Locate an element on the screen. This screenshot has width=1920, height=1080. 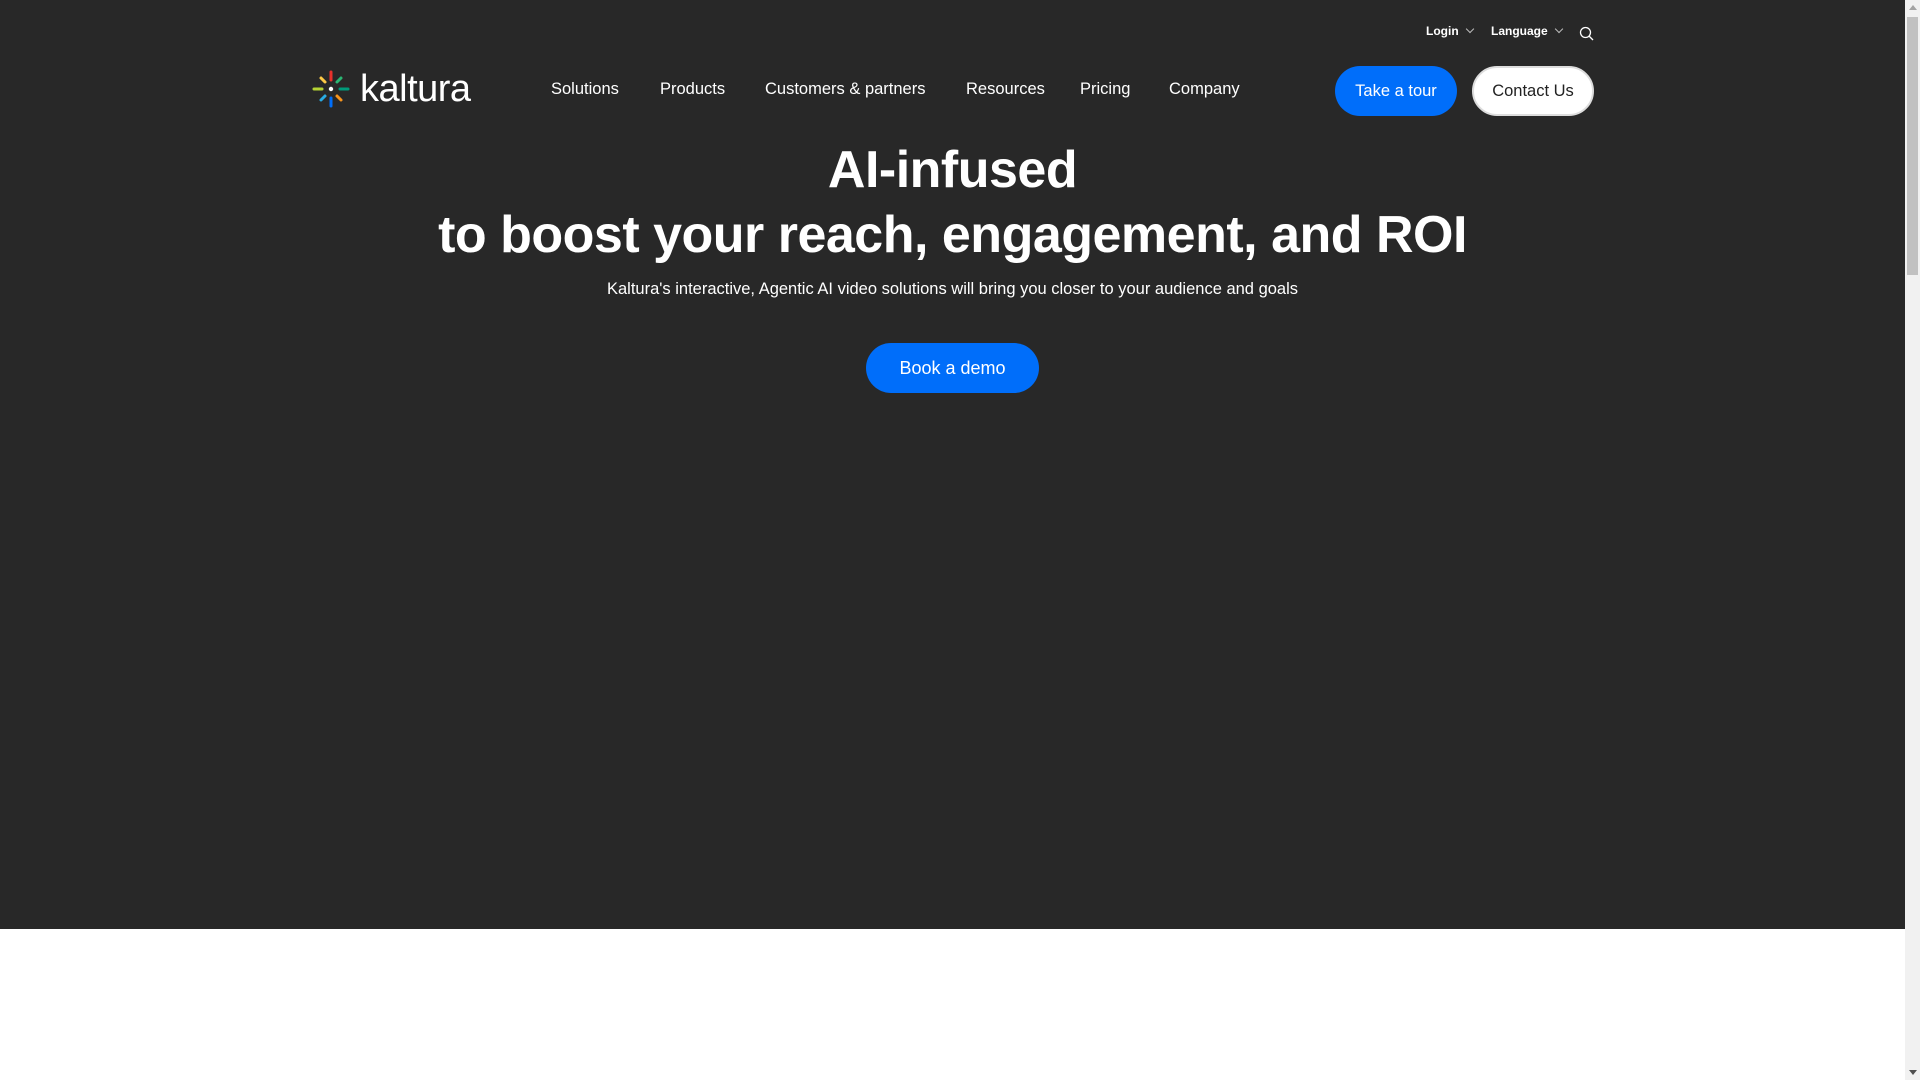
hero-title-line1: AI-infused is located at coordinates (952, 170).